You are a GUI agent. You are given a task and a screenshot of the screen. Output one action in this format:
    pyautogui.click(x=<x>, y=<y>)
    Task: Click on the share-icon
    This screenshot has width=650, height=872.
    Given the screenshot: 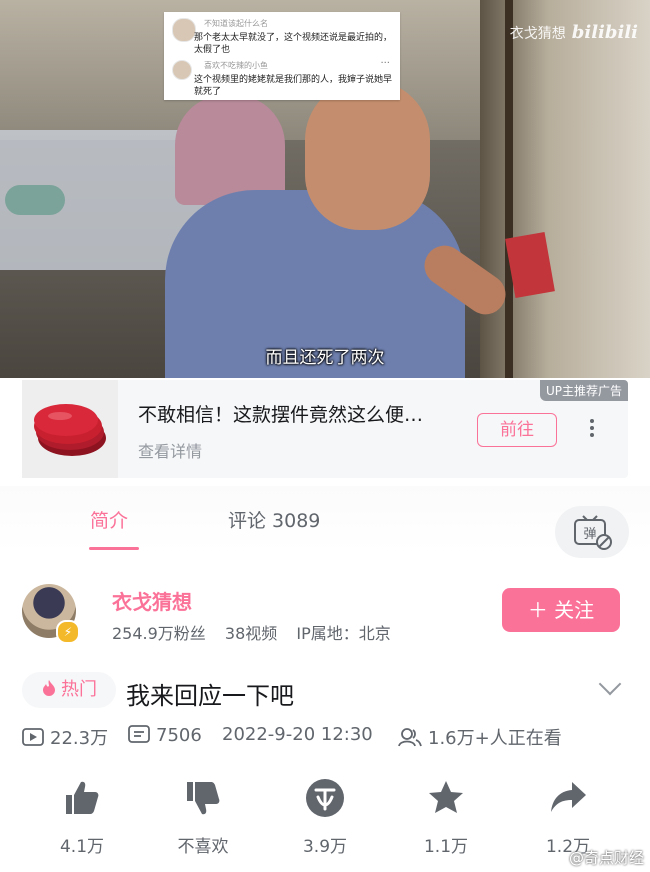 What is the action you would take?
    pyautogui.click(x=568, y=797)
    